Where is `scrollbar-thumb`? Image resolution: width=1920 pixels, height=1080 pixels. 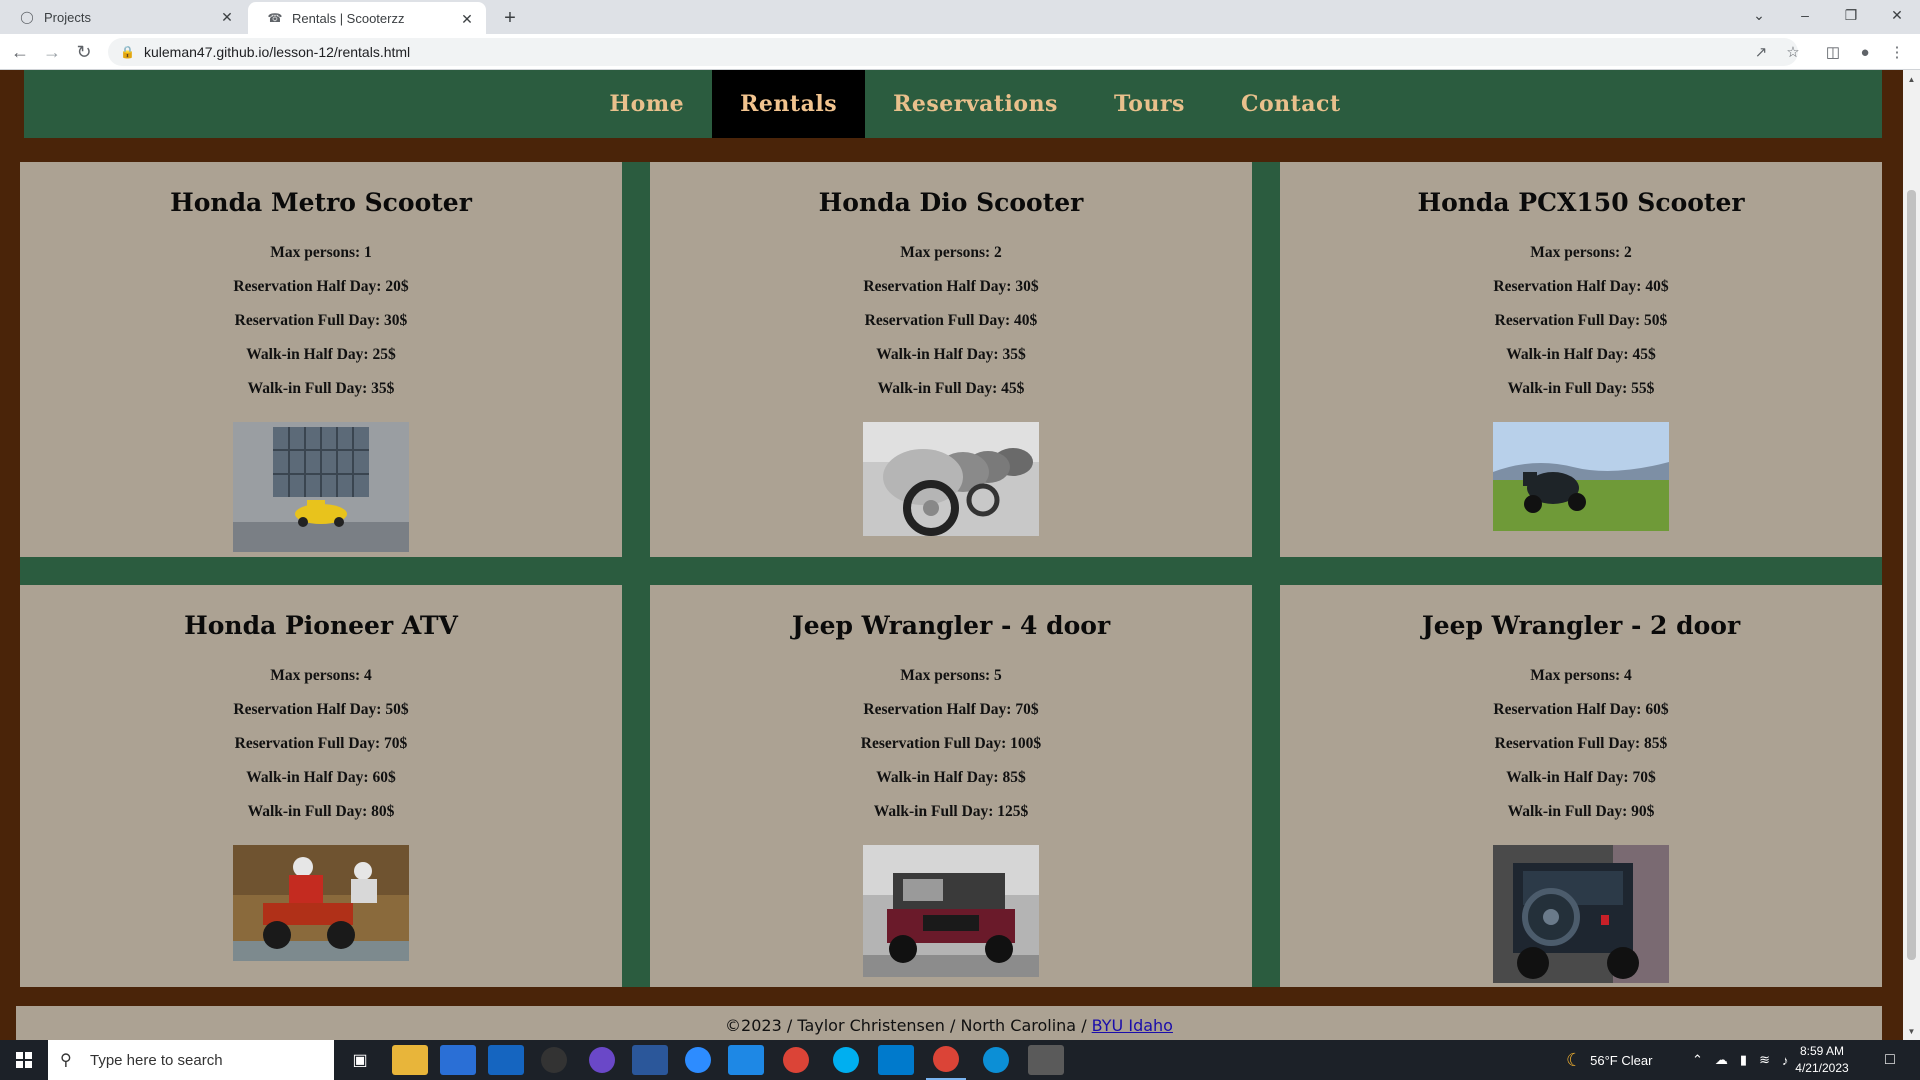
scrollbar-thumb is located at coordinates (1911, 575).